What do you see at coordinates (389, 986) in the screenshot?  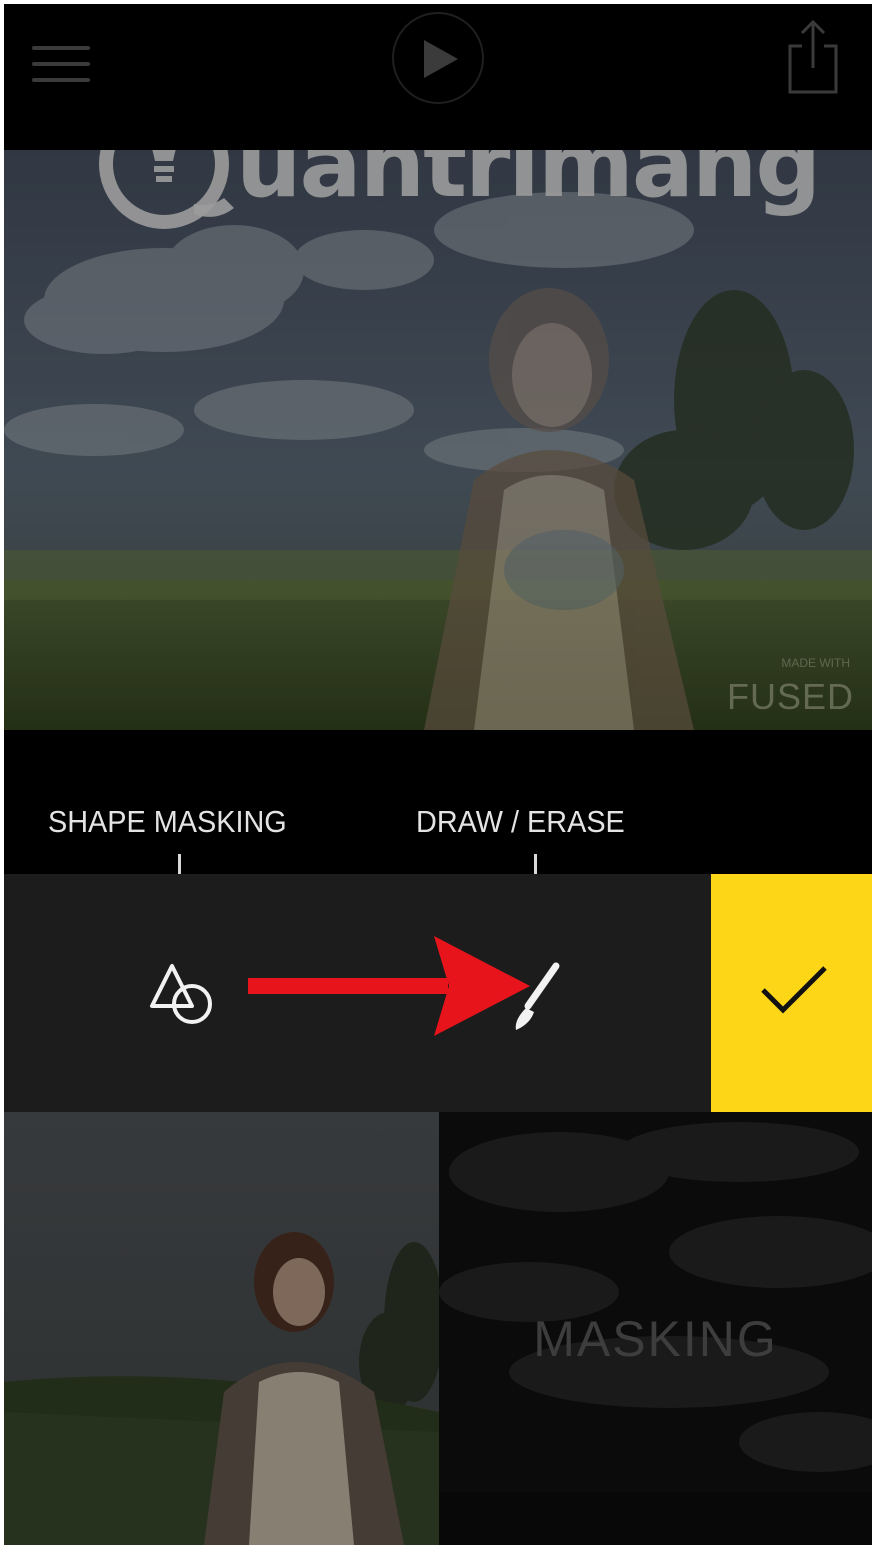 I see `red-arrow` at bounding box center [389, 986].